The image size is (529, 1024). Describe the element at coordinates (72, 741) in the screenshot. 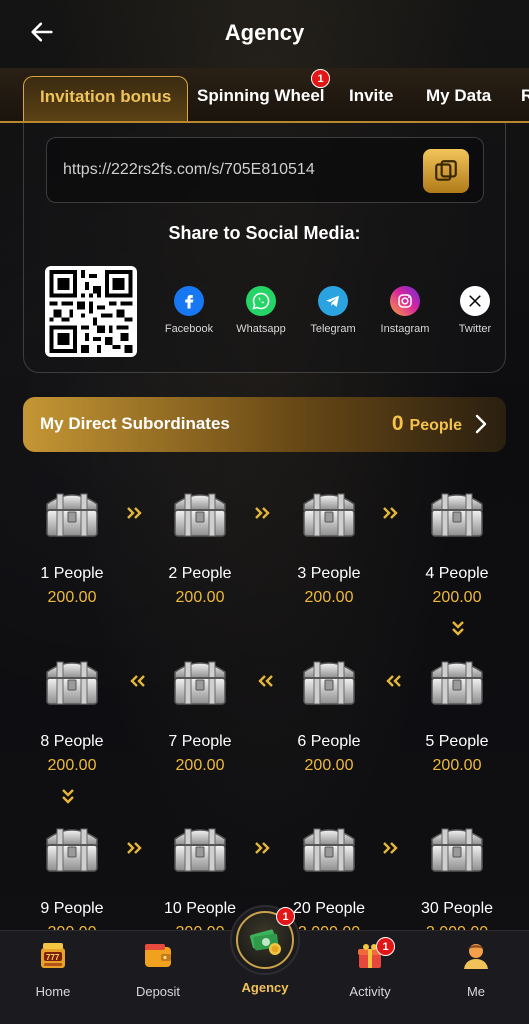

I see `reward-people: 8 People` at that location.